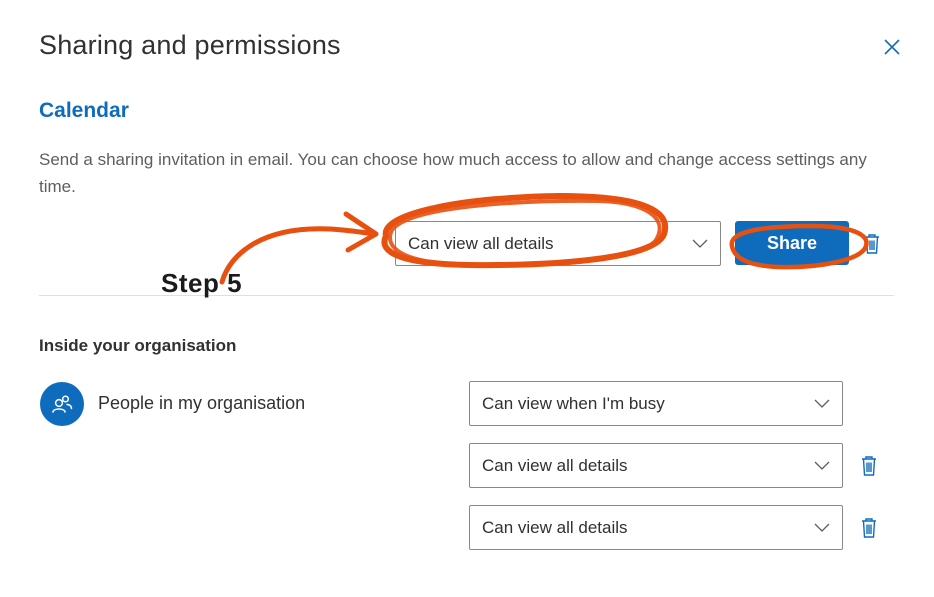 The image size is (934, 597). What do you see at coordinates (555, 527) in the screenshot?
I see `permission-value-3: Can view all details` at bounding box center [555, 527].